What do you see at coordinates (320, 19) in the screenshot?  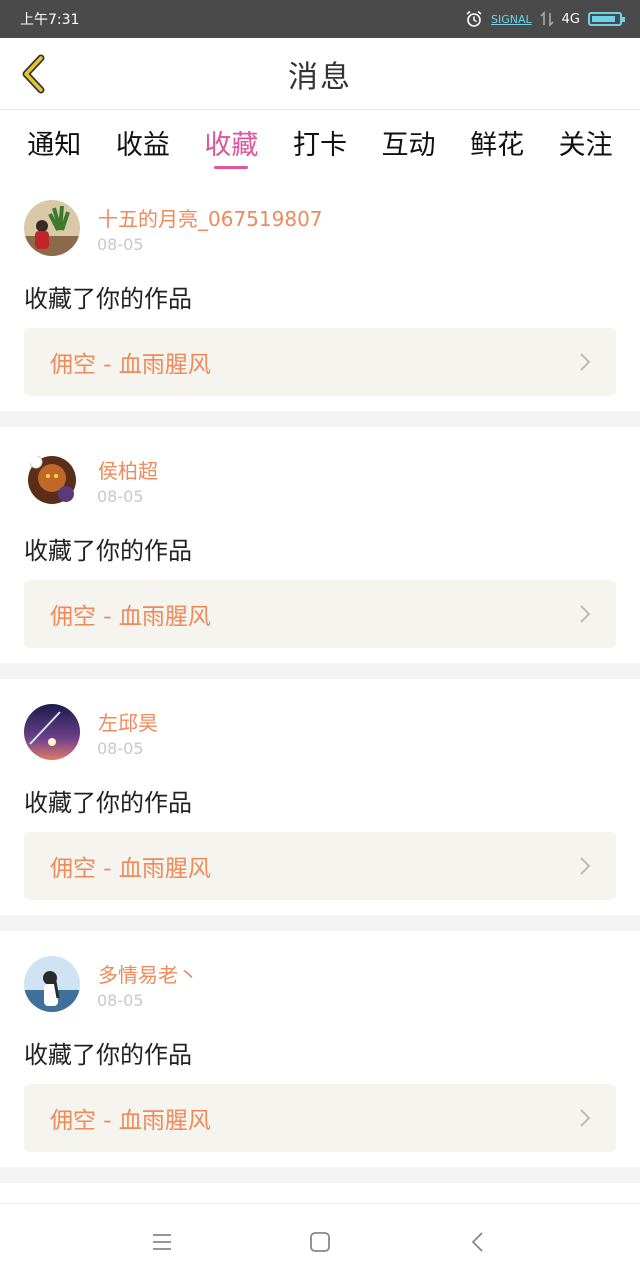 I see `status-bar: 上午7:31 SIGNAL 4G` at bounding box center [320, 19].